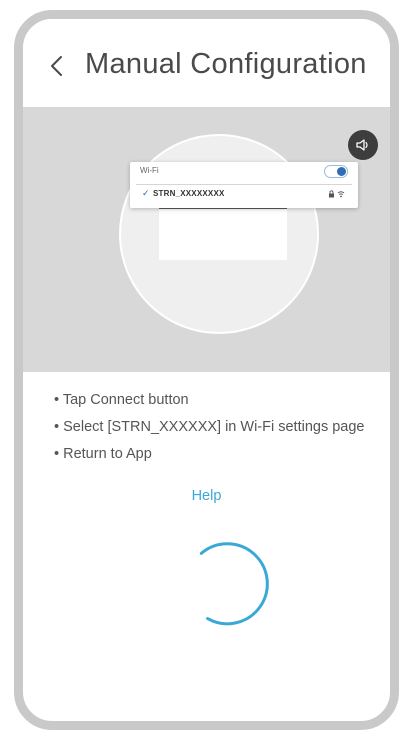 The width and height of the screenshot is (413, 738). What do you see at coordinates (226, 64) in the screenshot?
I see `page-title: Manual Configuration` at bounding box center [226, 64].